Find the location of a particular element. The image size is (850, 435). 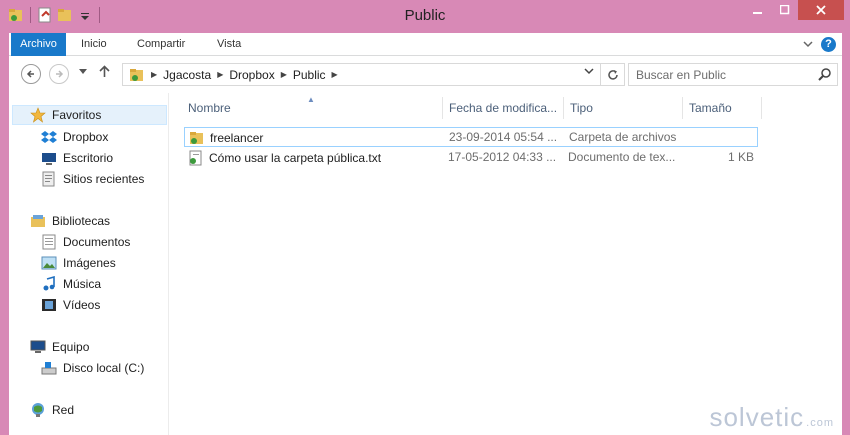

nav-item-bibliotecas: Bibliotecas is located at coordinates (70, 221).